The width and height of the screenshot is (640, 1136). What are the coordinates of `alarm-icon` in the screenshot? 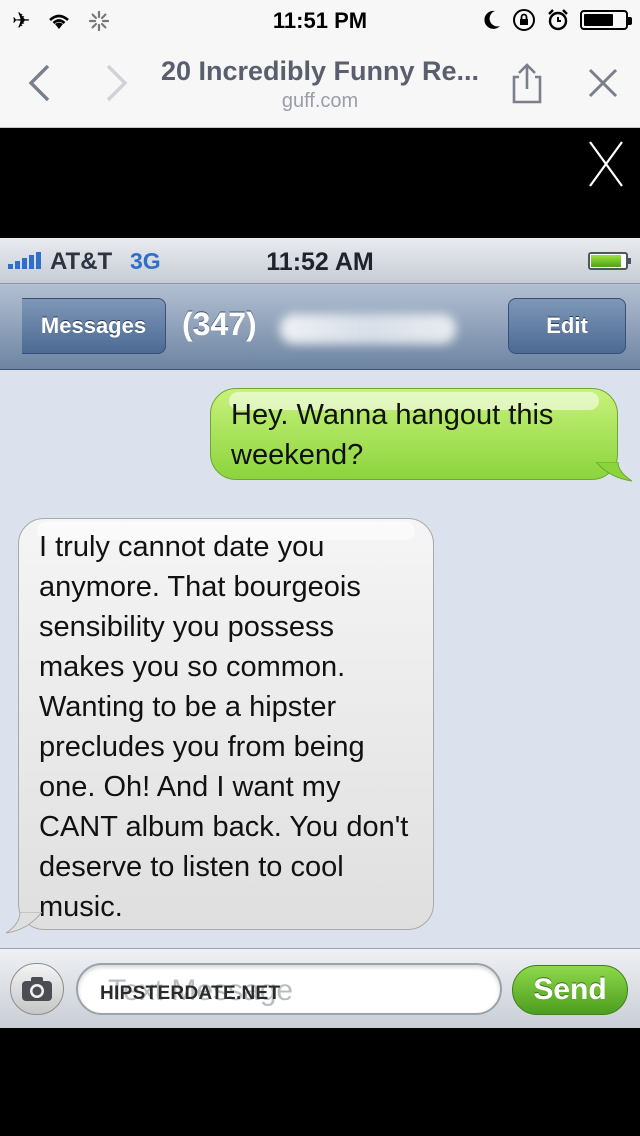 It's located at (558, 20).